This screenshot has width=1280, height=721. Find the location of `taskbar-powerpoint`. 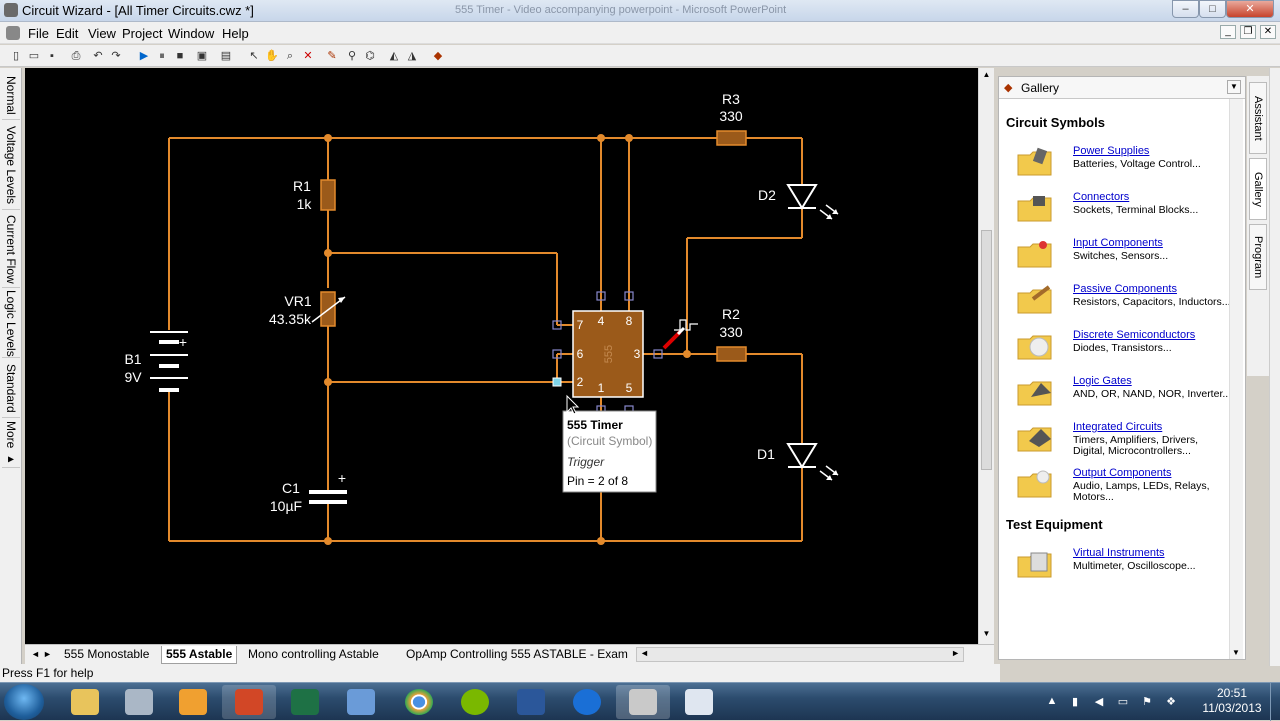

taskbar-powerpoint is located at coordinates (249, 702).